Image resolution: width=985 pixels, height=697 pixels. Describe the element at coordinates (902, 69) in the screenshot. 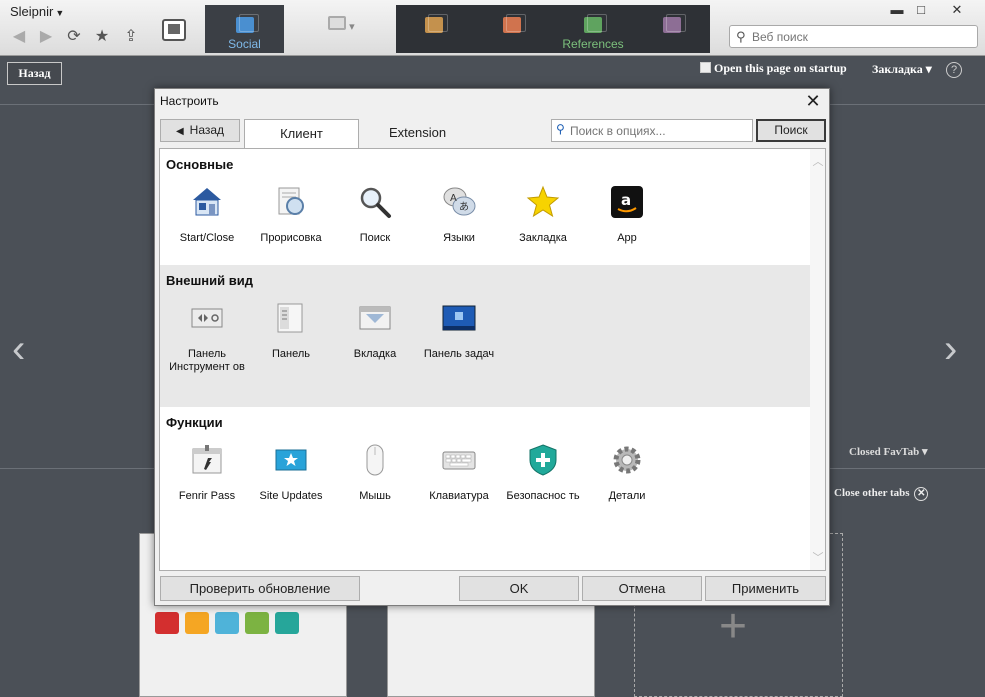

I see `bookmark-dropdown: Закладка ▾` at that location.